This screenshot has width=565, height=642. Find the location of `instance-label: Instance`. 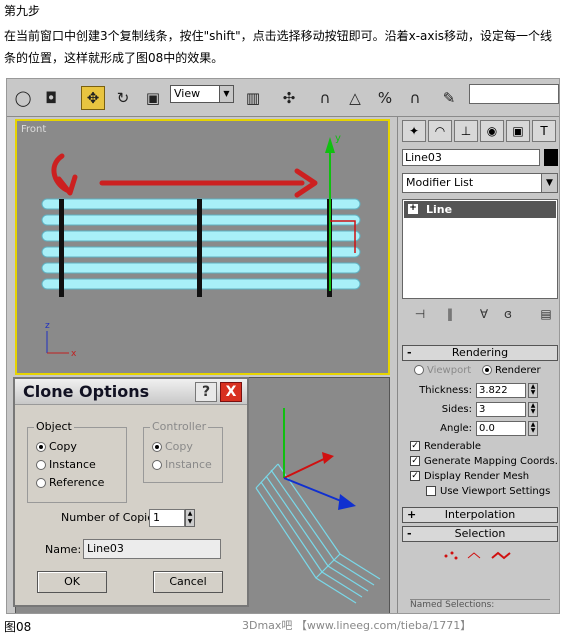

instance-label: Instance is located at coordinates (72, 464).